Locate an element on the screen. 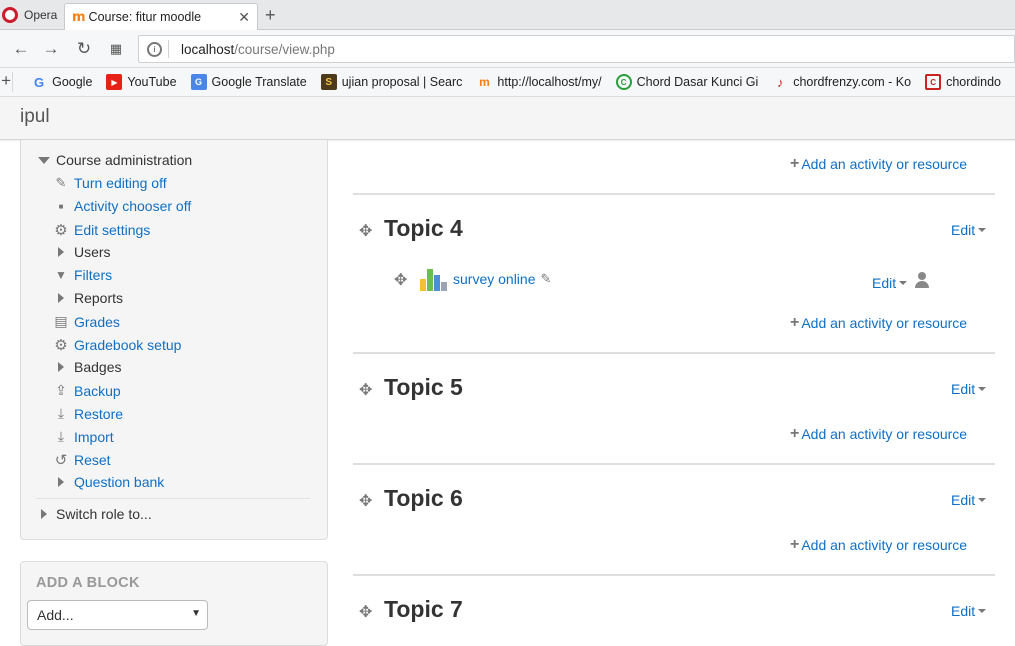 The height and width of the screenshot is (646, 1015). edit-title-pencil-icon: ✎ is located at coordinates (546, 279).